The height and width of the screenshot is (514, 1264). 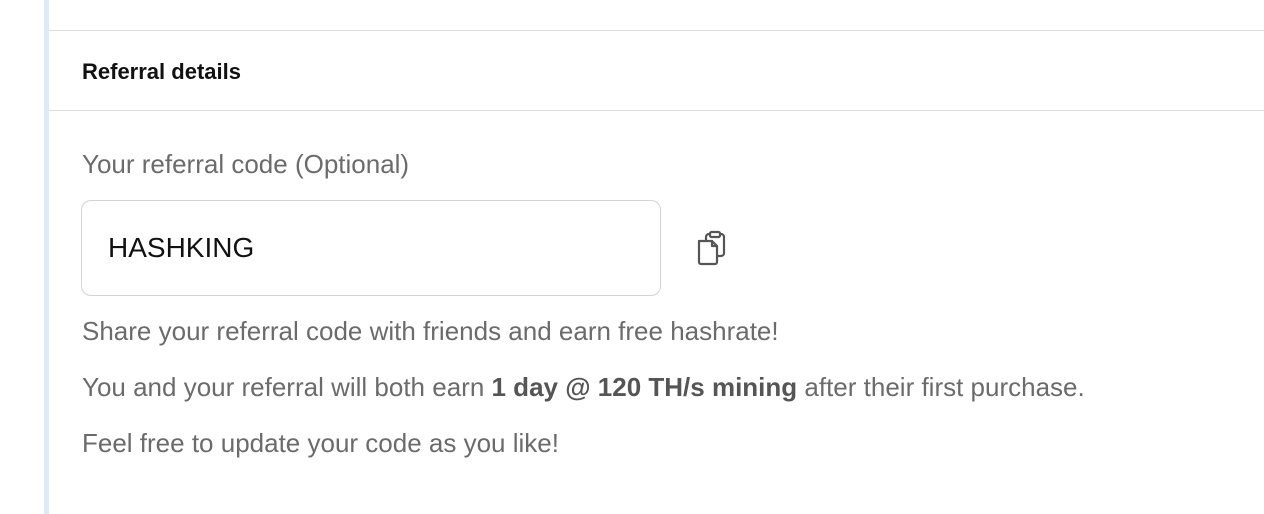 What do you see at coordinates (941, 387) in the screenshot?
I see `help-reward-suffix: after their first purchase.` at bounding box center [941, 387].